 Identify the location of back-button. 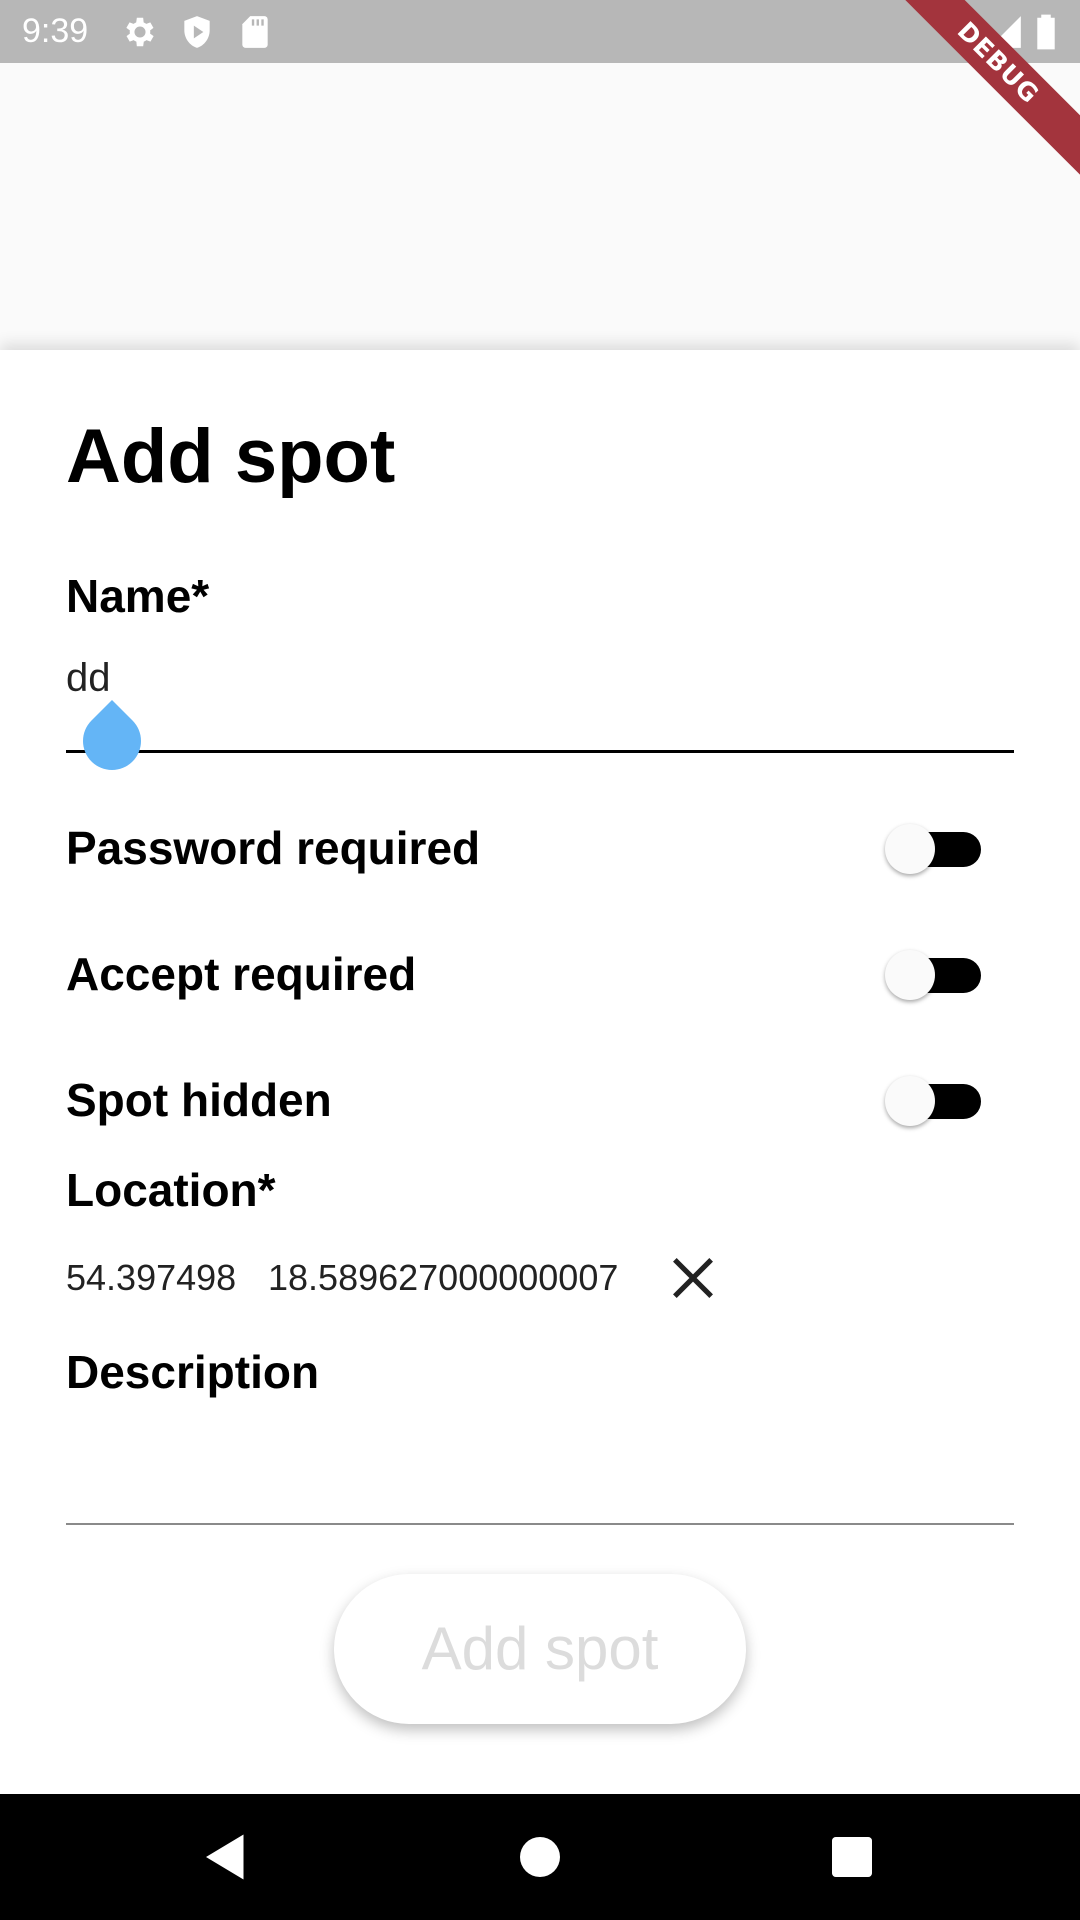
(226, 1857).